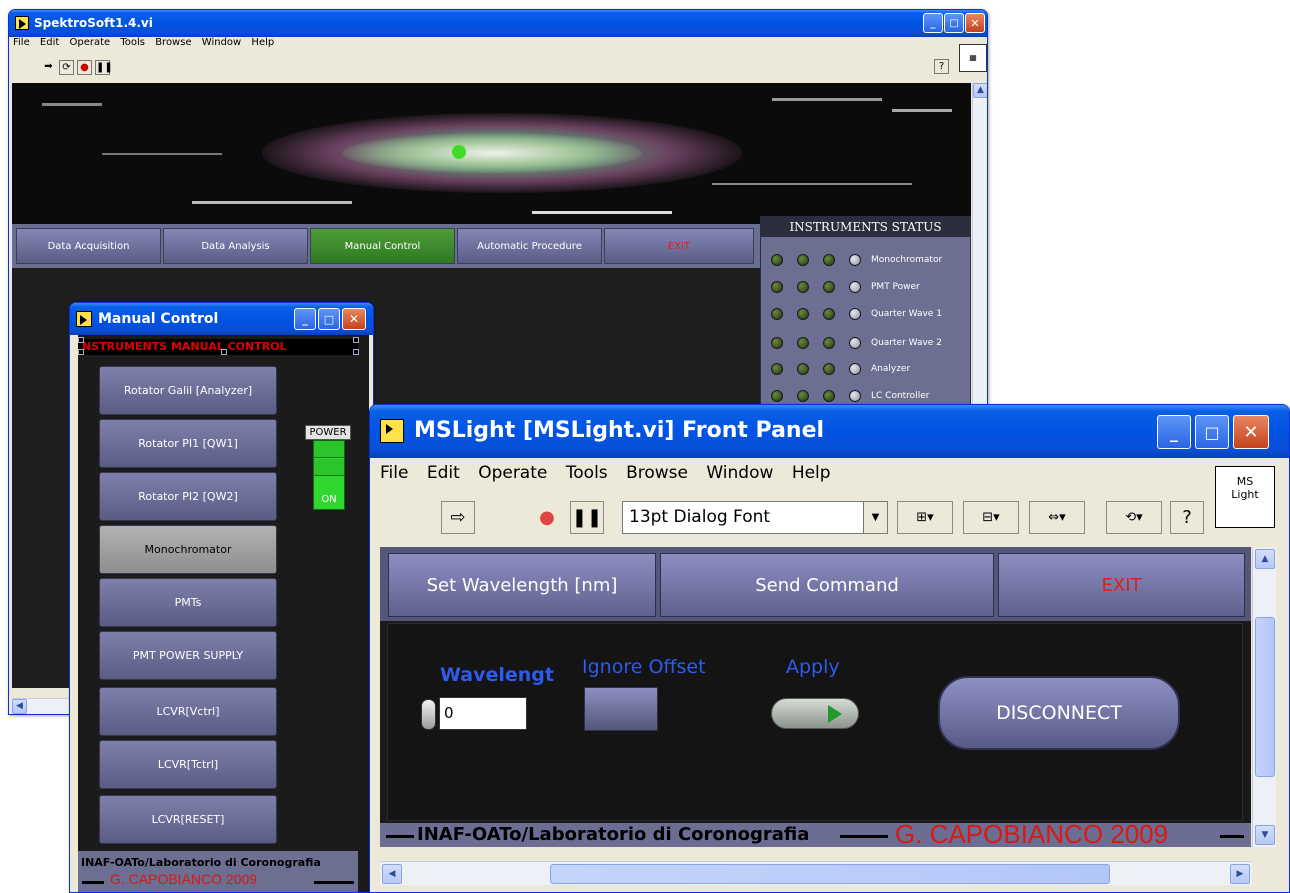  What do you see at coordinates (827, 585) in the screenshot?
I see `send-command-button: Send Command` at bounding box center [827, 585].